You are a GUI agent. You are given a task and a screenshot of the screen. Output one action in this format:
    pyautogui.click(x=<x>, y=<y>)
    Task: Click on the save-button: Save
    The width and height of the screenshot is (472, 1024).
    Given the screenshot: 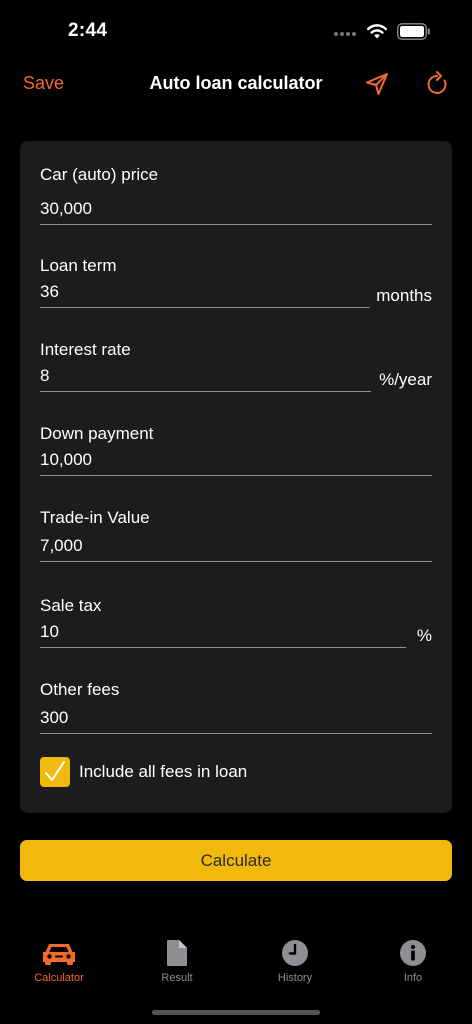 What is the action you would take?
    pyautogui.click(x=43, y=83)
    